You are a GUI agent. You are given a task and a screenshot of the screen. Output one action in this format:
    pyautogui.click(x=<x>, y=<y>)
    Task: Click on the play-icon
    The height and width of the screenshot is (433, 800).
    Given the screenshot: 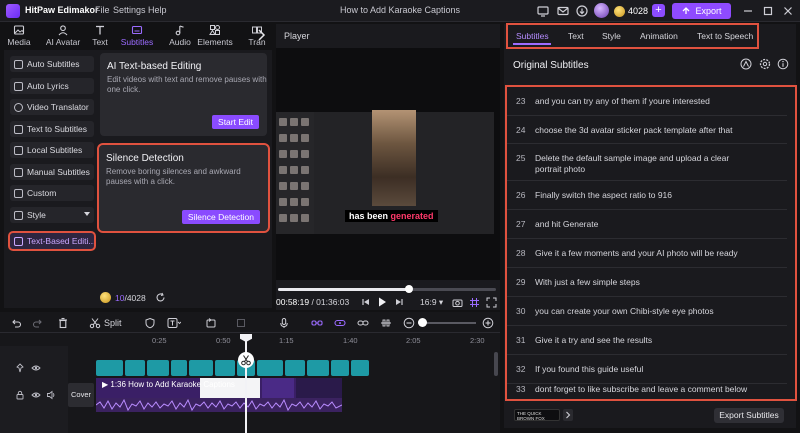 What is the action you would take?
    pyautogui.click(x=382, y=302)
    